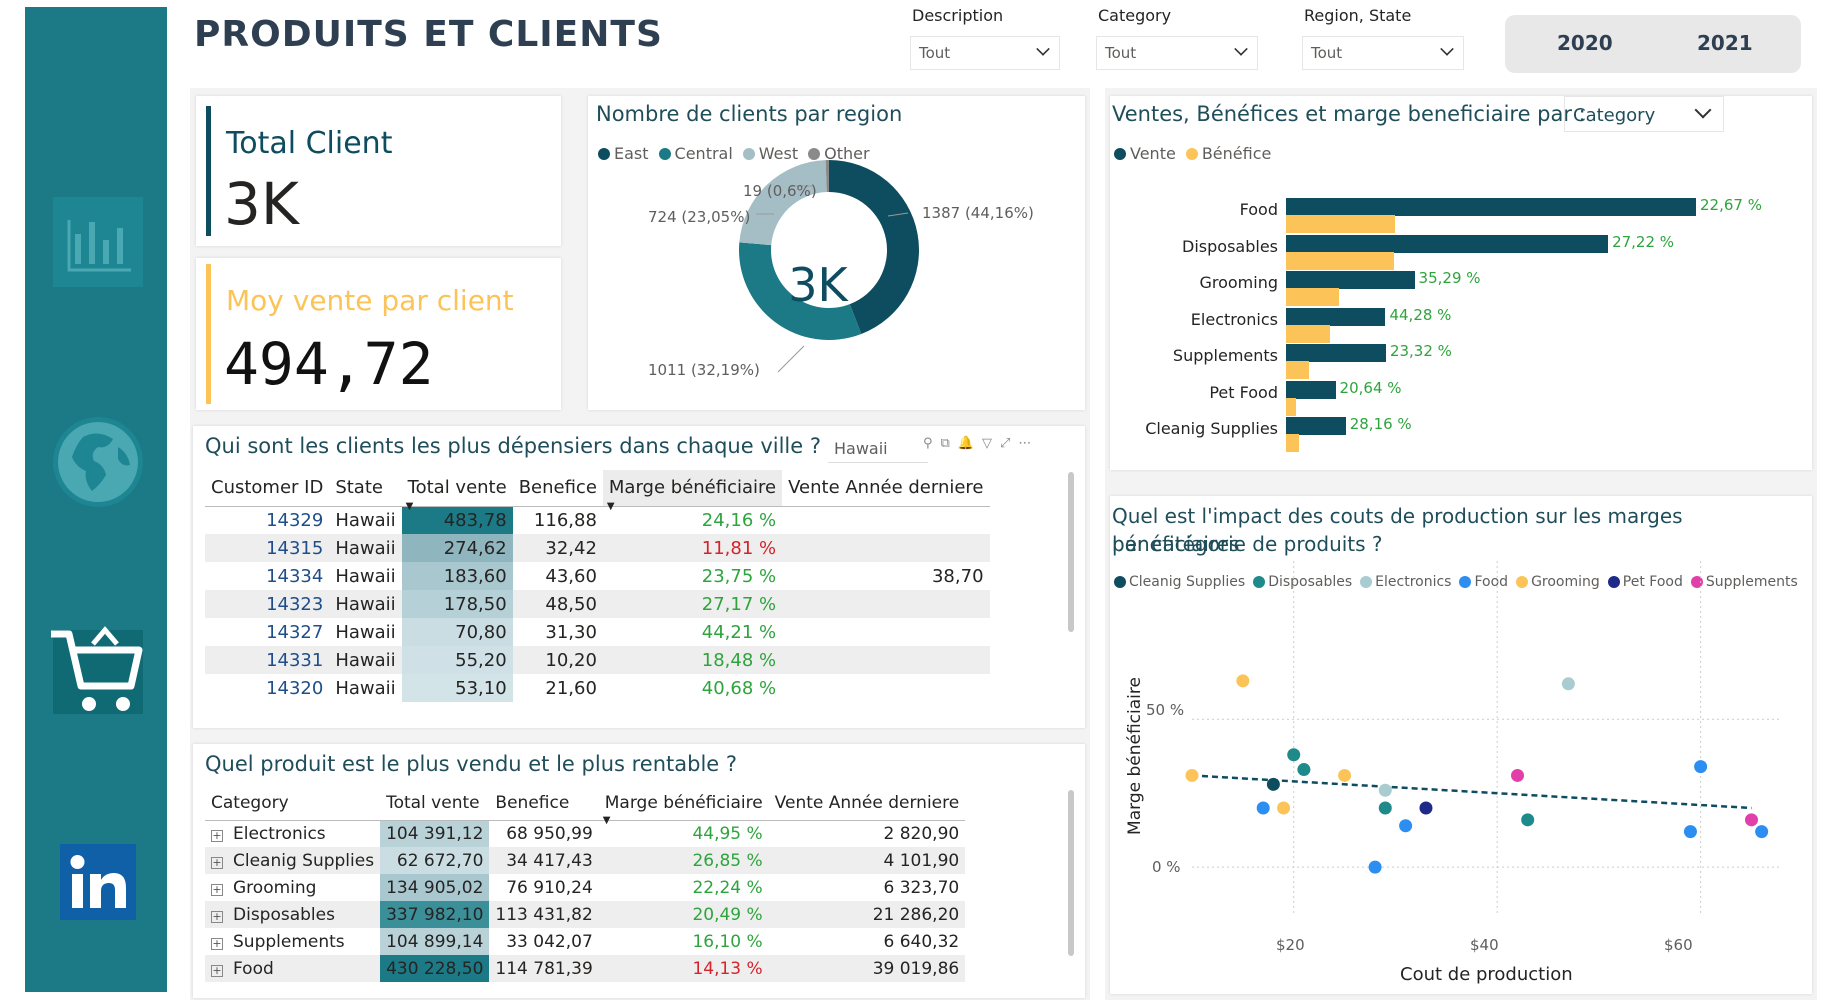 This screenshot has height=1003, width=1824. What do you see at coordinates (921, 941) in the screenshot?
I see `cell-last: 6 640,32` at bounding box center [921, 941].